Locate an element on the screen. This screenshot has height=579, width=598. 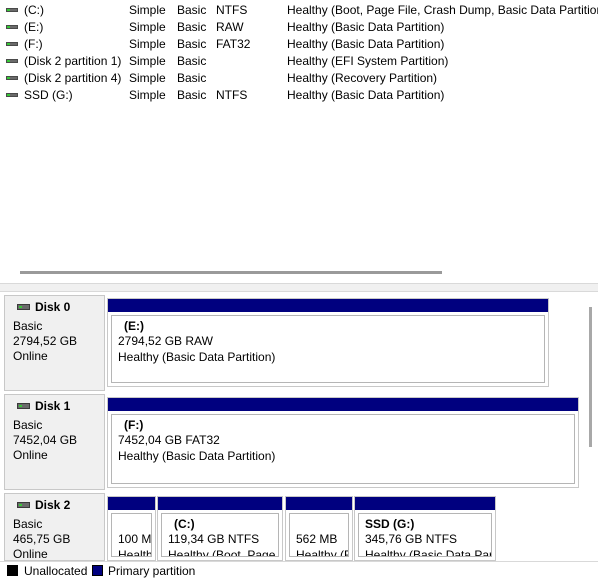
volume-status: Healthy (EFI System Partition) is located at coordinates (368, 61).